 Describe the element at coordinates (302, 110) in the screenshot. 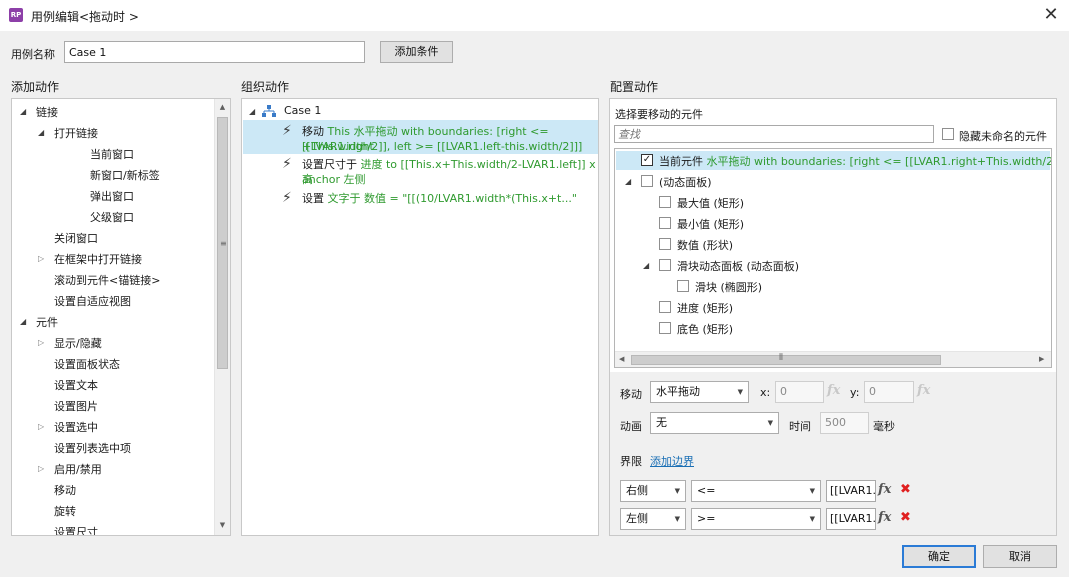

I see `case-node: Case 1` at that location.